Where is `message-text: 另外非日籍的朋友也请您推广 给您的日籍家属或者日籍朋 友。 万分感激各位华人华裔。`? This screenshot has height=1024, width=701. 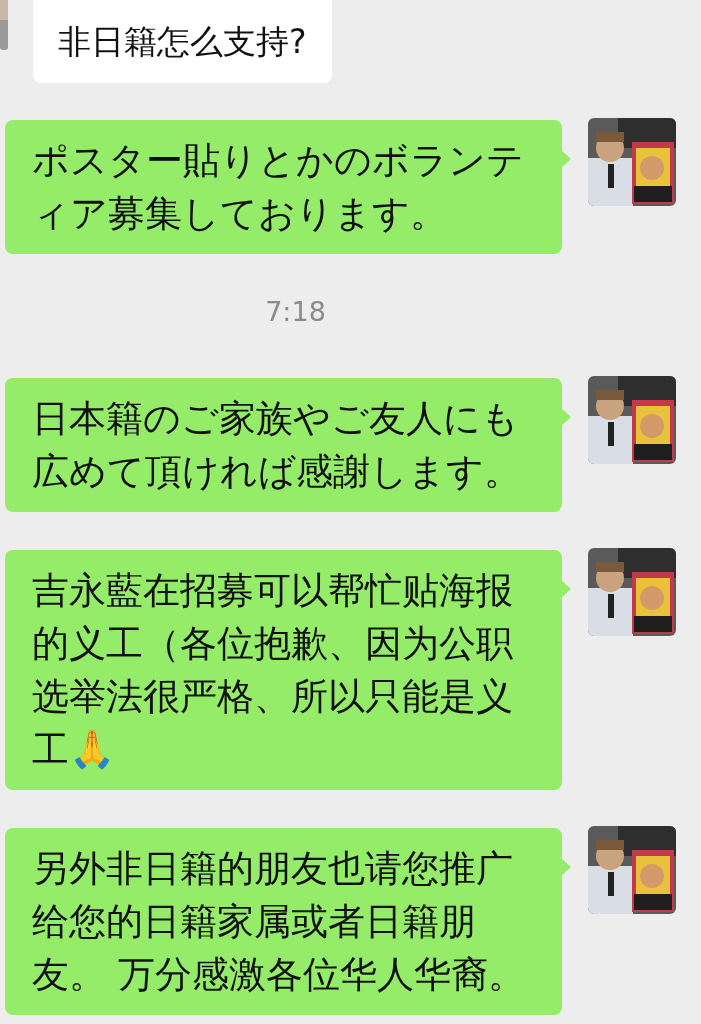
message-text: 另外非日籍的朋友也请您推广 给您的日籍家属或者日籍朋 友。 万分感激各位华人华裔。 is located at coordinates (279, 921).